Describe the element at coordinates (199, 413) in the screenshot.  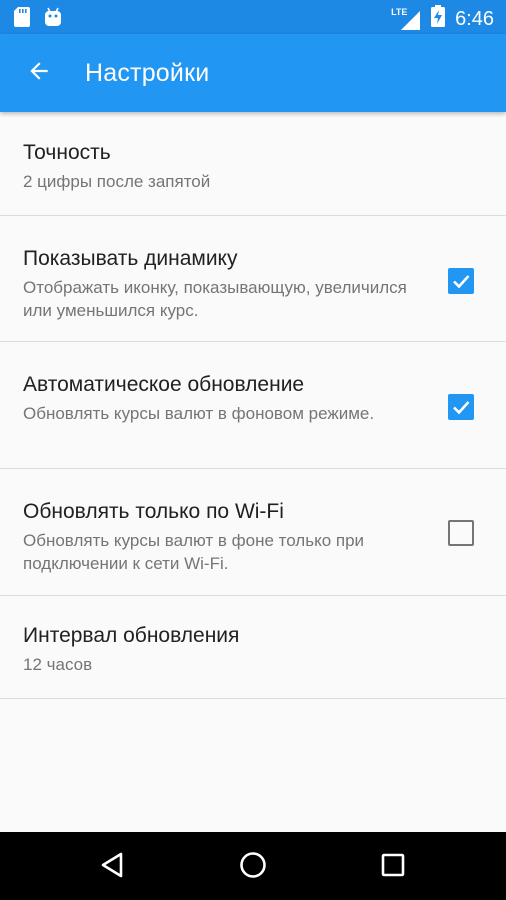
I see `pref-summary: Обновлять курсы валют в фоновом режиме.` at that location.